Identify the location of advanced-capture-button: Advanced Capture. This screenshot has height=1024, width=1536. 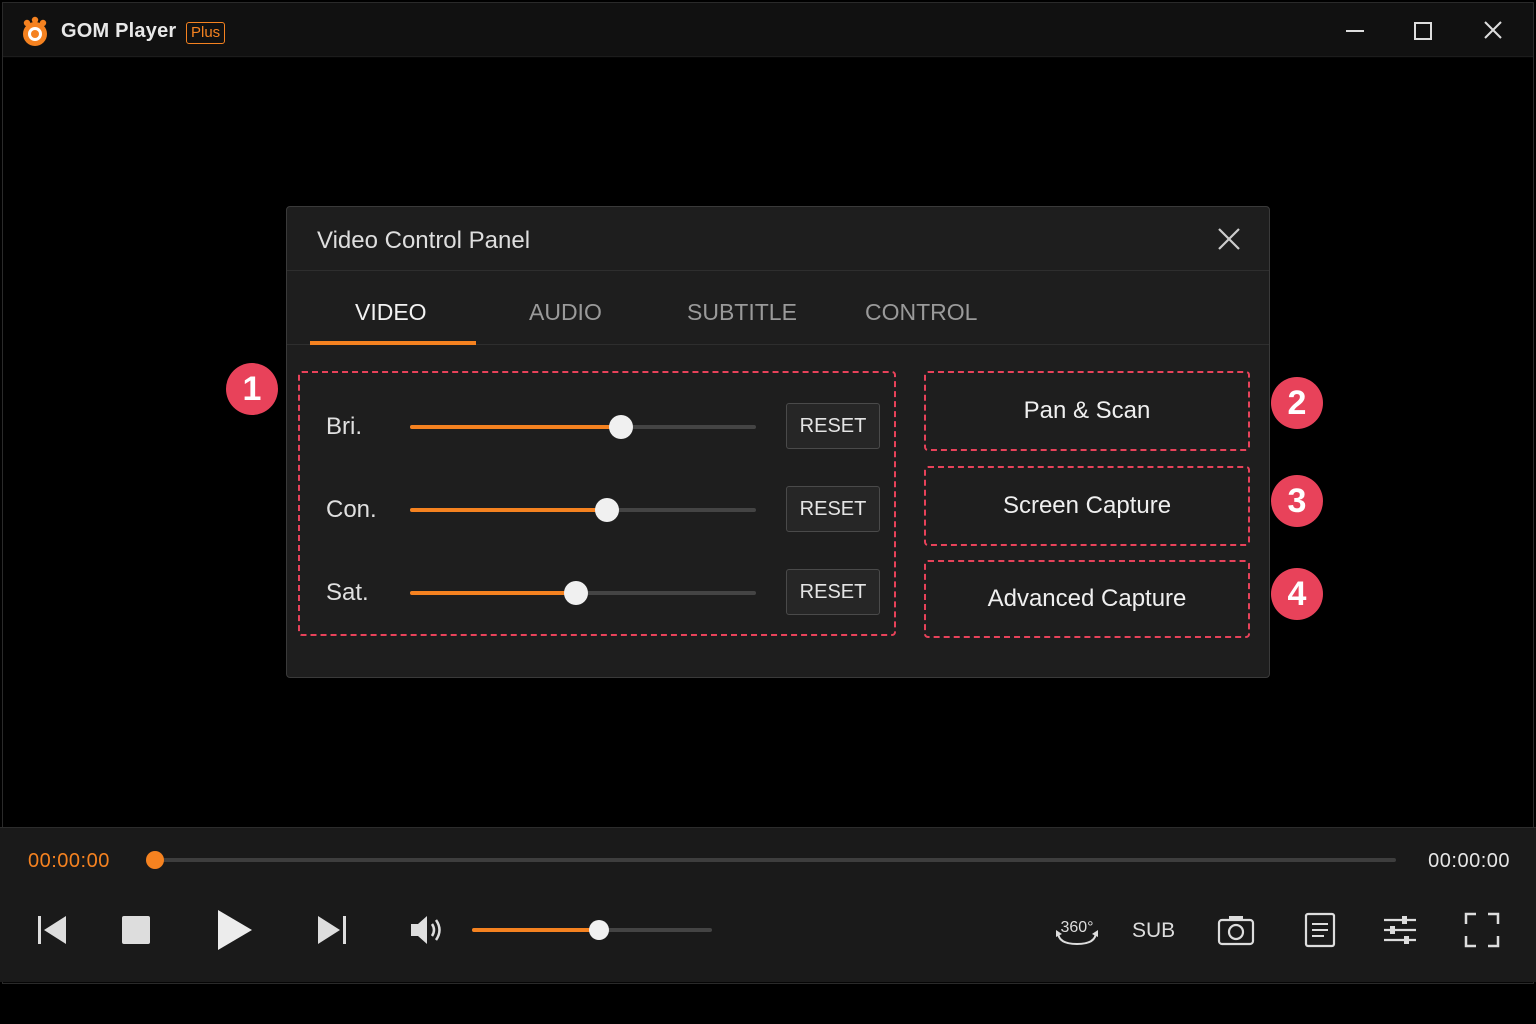
(1087, 599).